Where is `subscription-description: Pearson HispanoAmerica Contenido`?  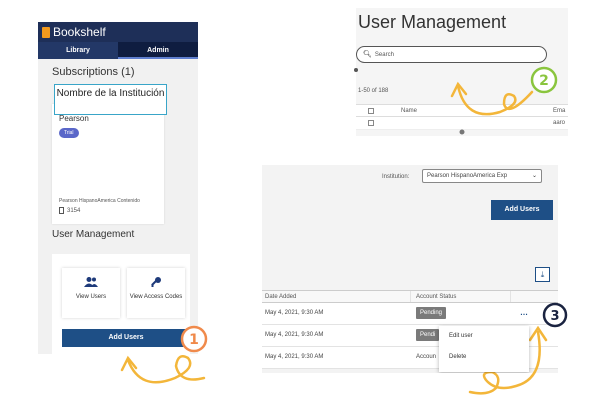
subscription-description: Pearson HispanoAmerica Contenido is located at coordinates (99, 201).